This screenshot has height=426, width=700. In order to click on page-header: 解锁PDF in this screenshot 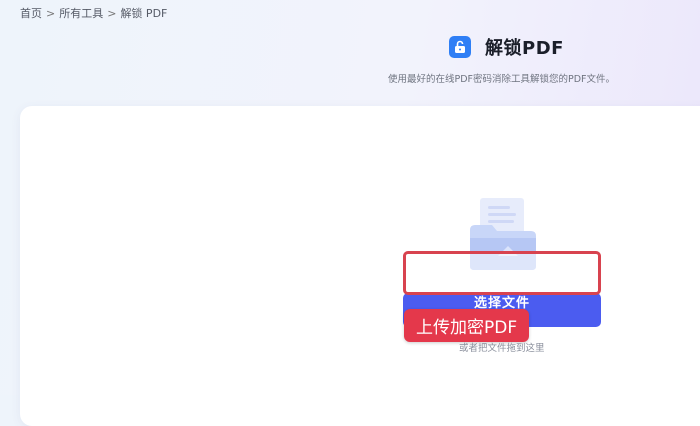, I will do `click(506, 47)`.